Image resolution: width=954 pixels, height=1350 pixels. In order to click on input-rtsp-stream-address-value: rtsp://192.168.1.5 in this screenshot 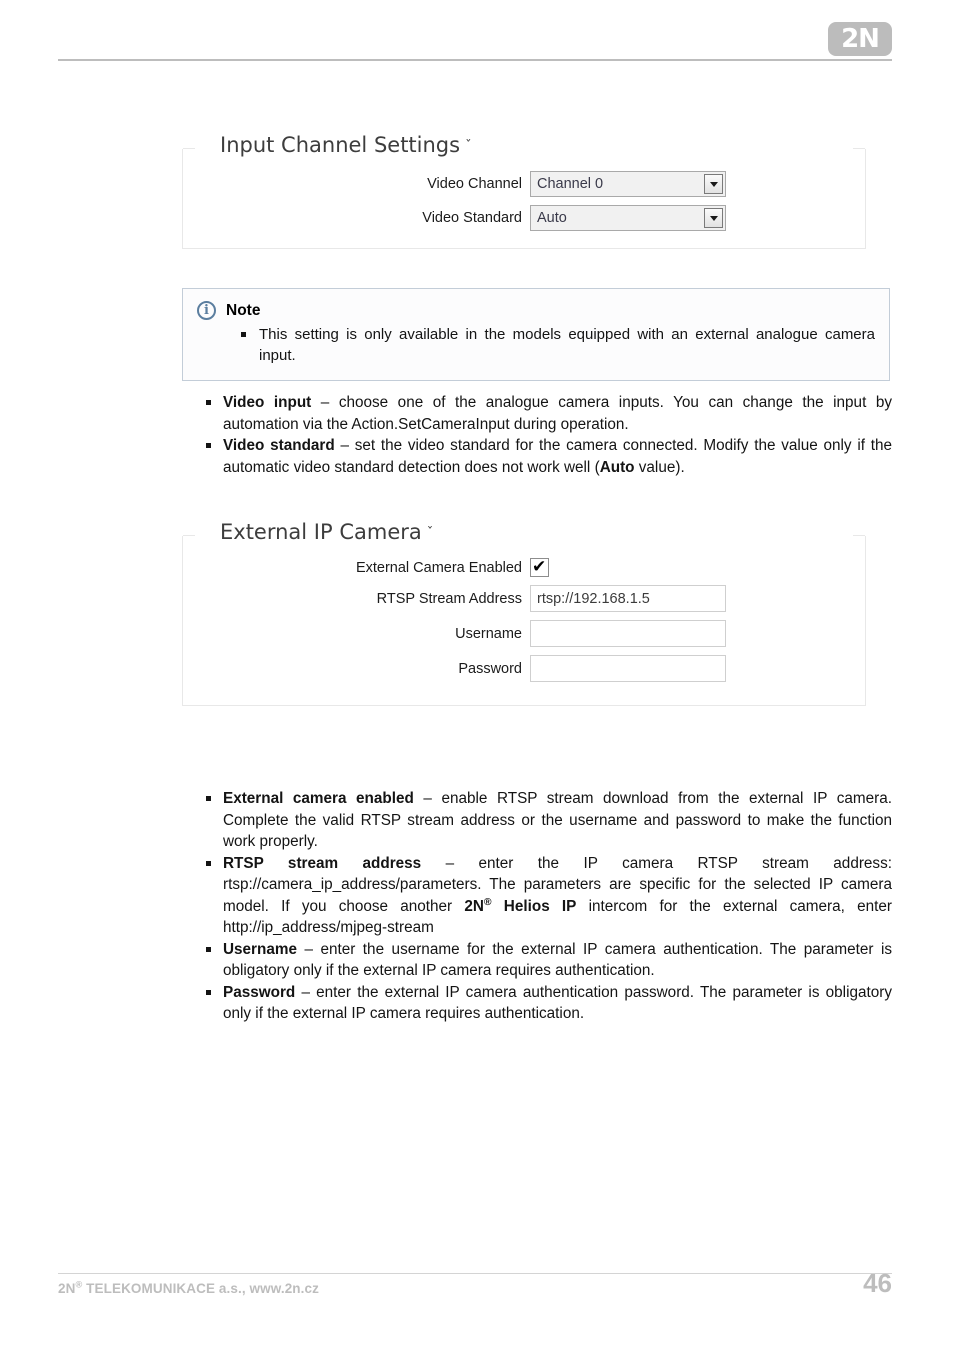, I will do `click(593, 598)`.